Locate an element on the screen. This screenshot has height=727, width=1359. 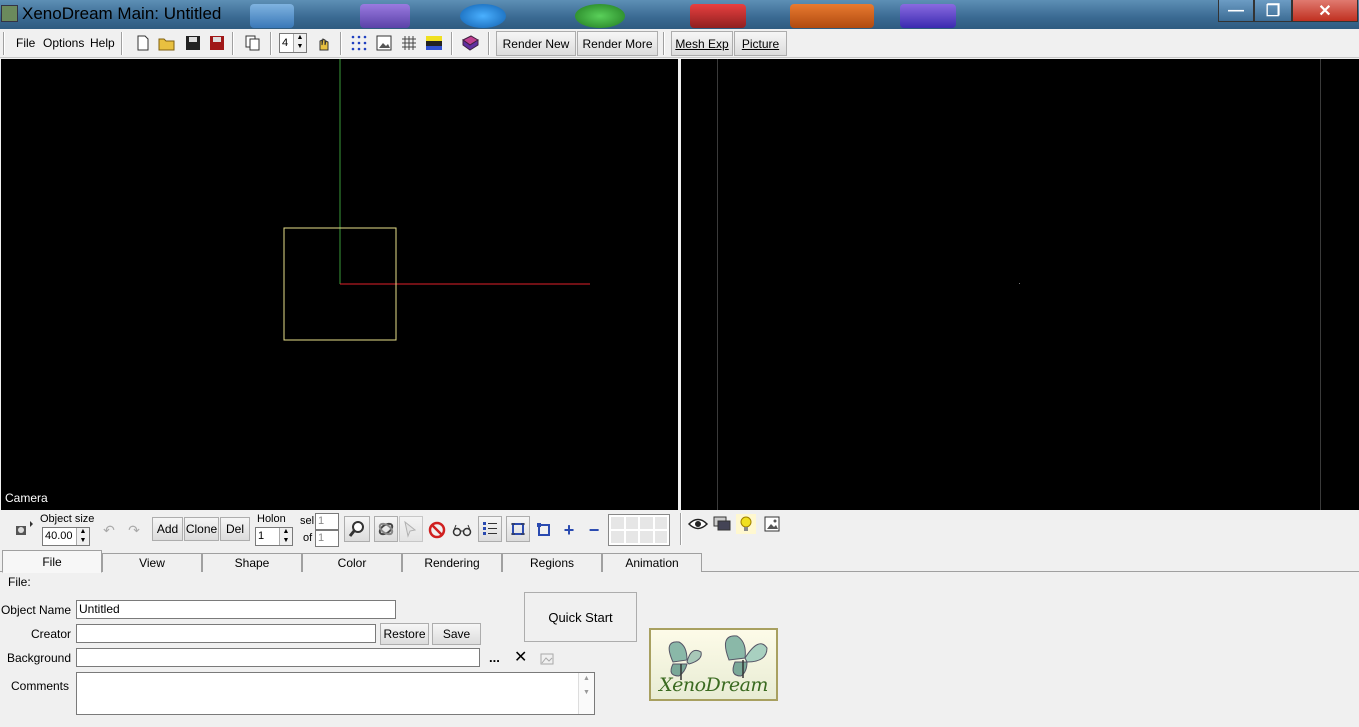
quick-start-button: Quick Start is located at coordinates (580, 617).